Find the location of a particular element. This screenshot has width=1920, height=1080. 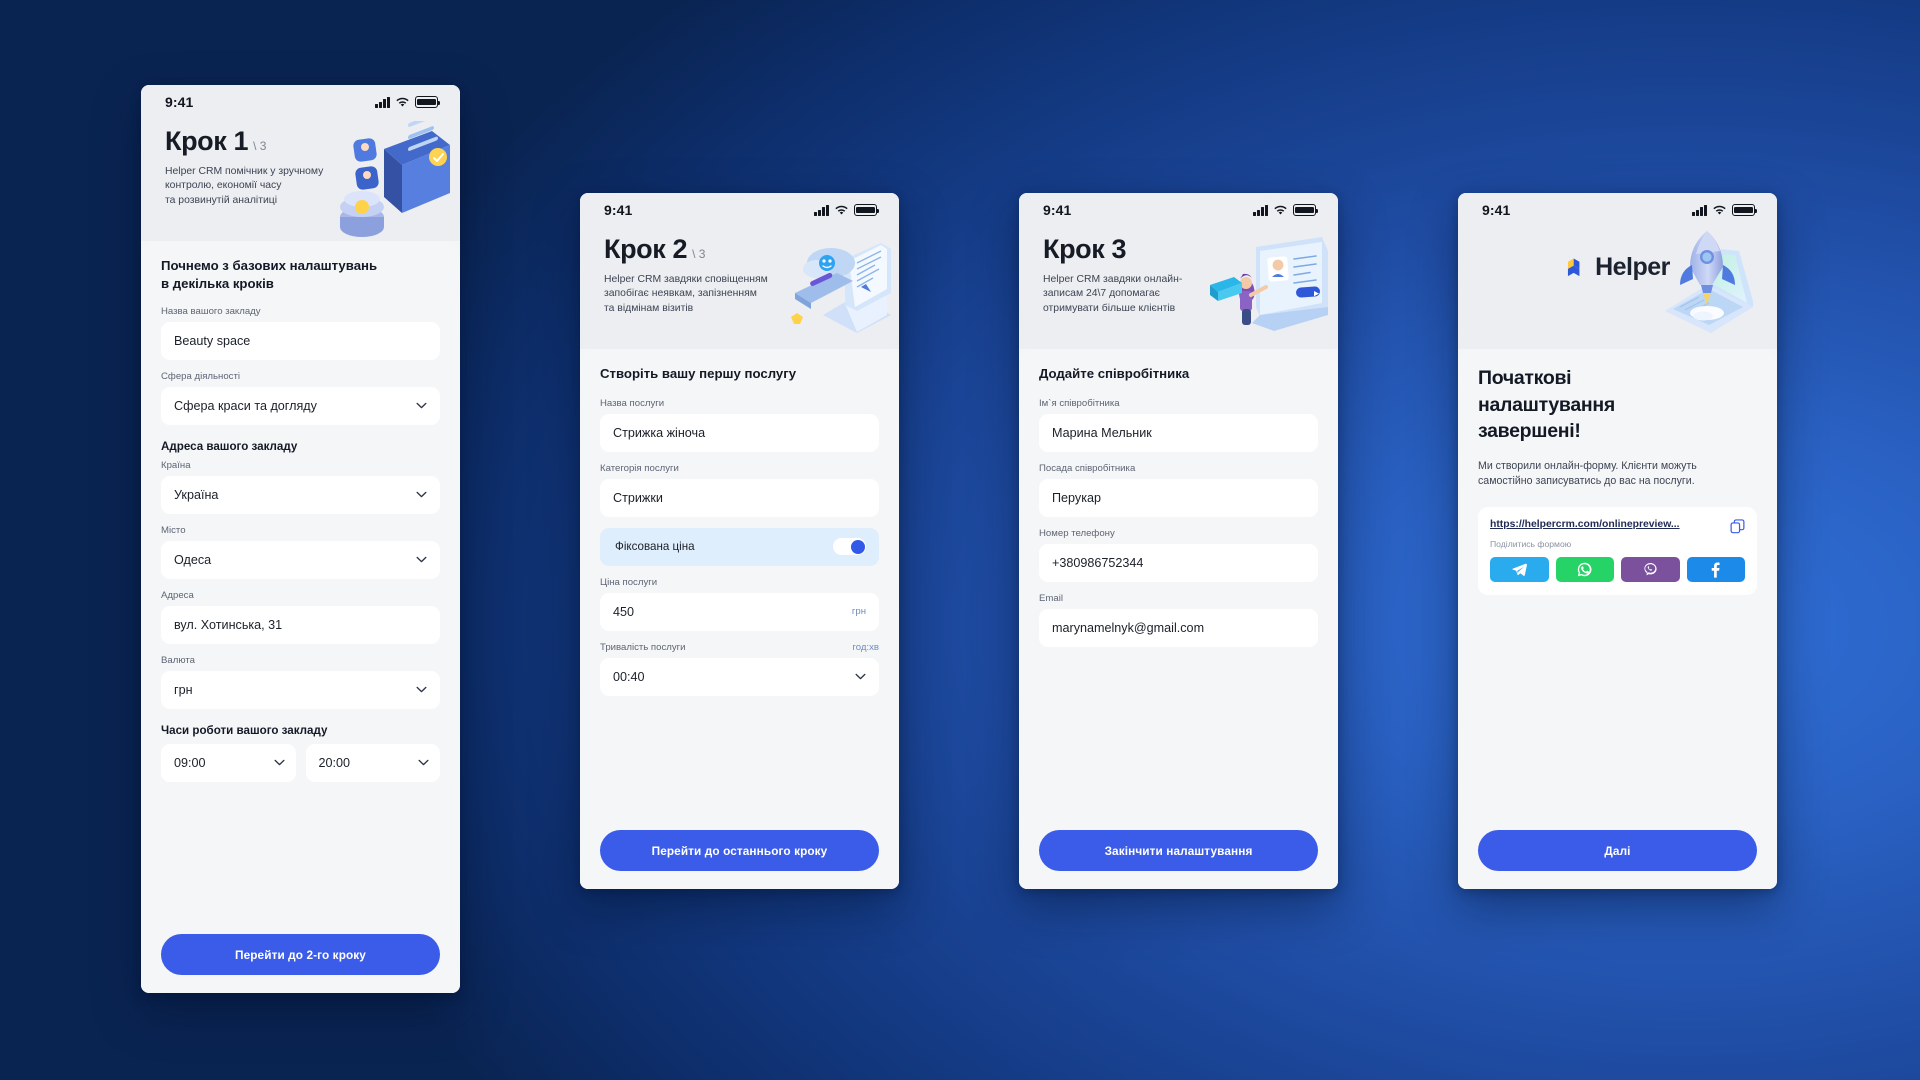

field-employee-position: Посада співробітника Перукар is located at coordinates (1178, 490).